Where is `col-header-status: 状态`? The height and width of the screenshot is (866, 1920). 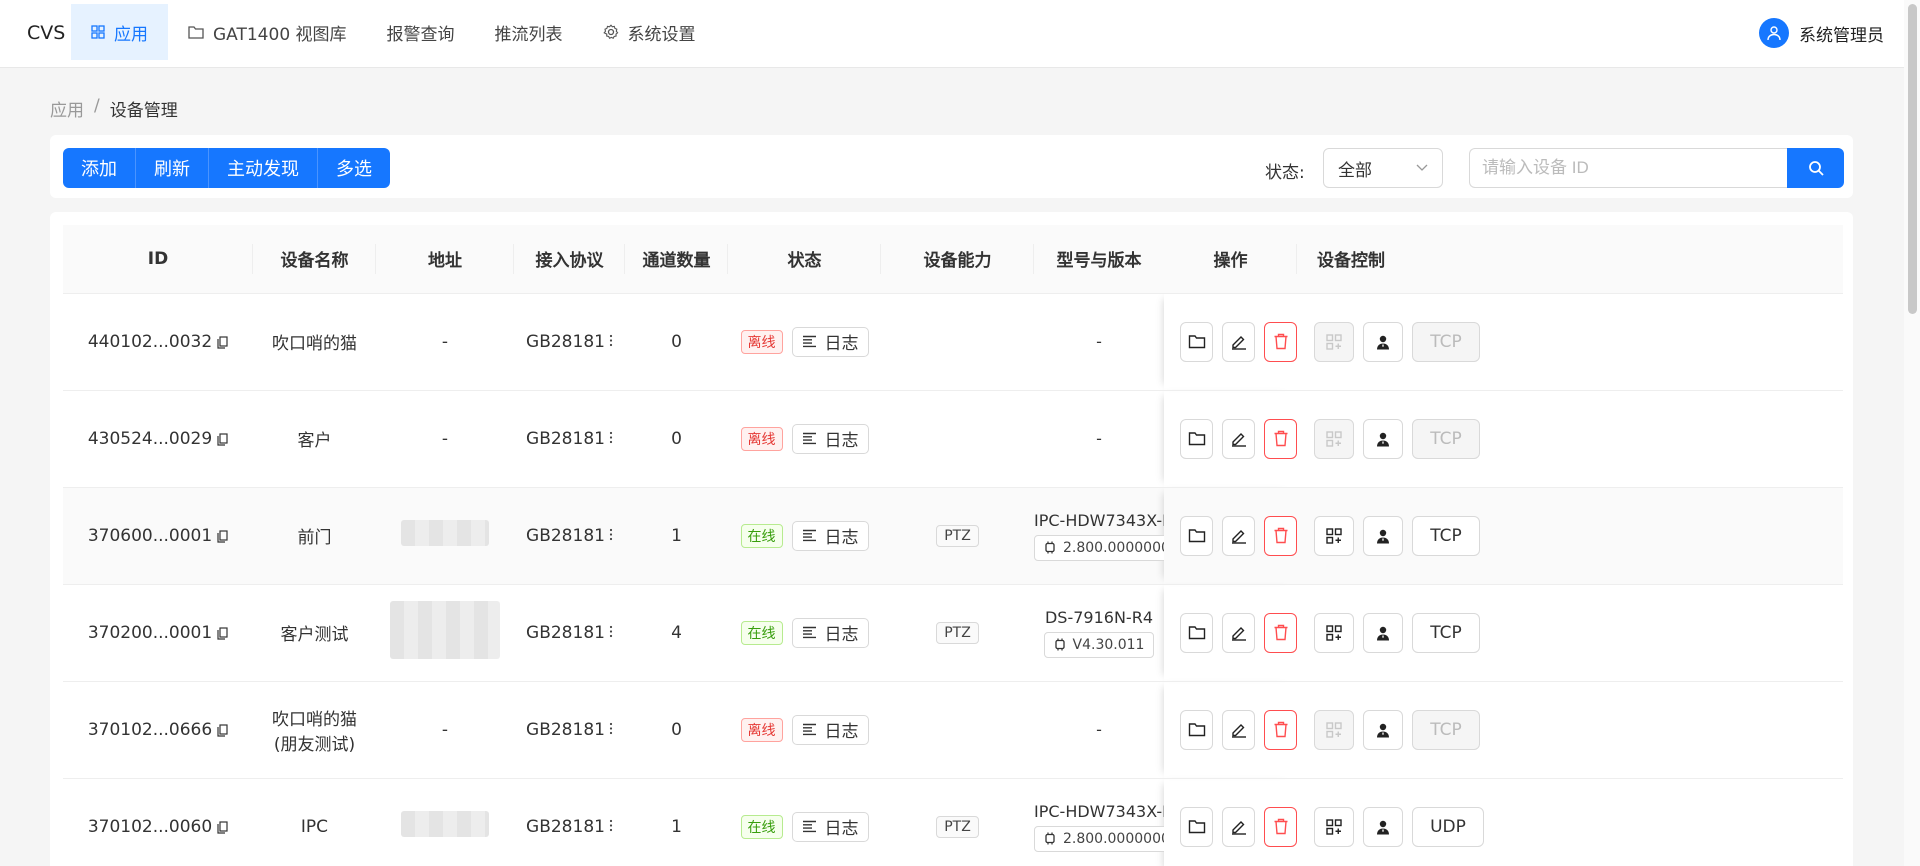
col-header-status: 状态 is located at coordinates (804, 259).